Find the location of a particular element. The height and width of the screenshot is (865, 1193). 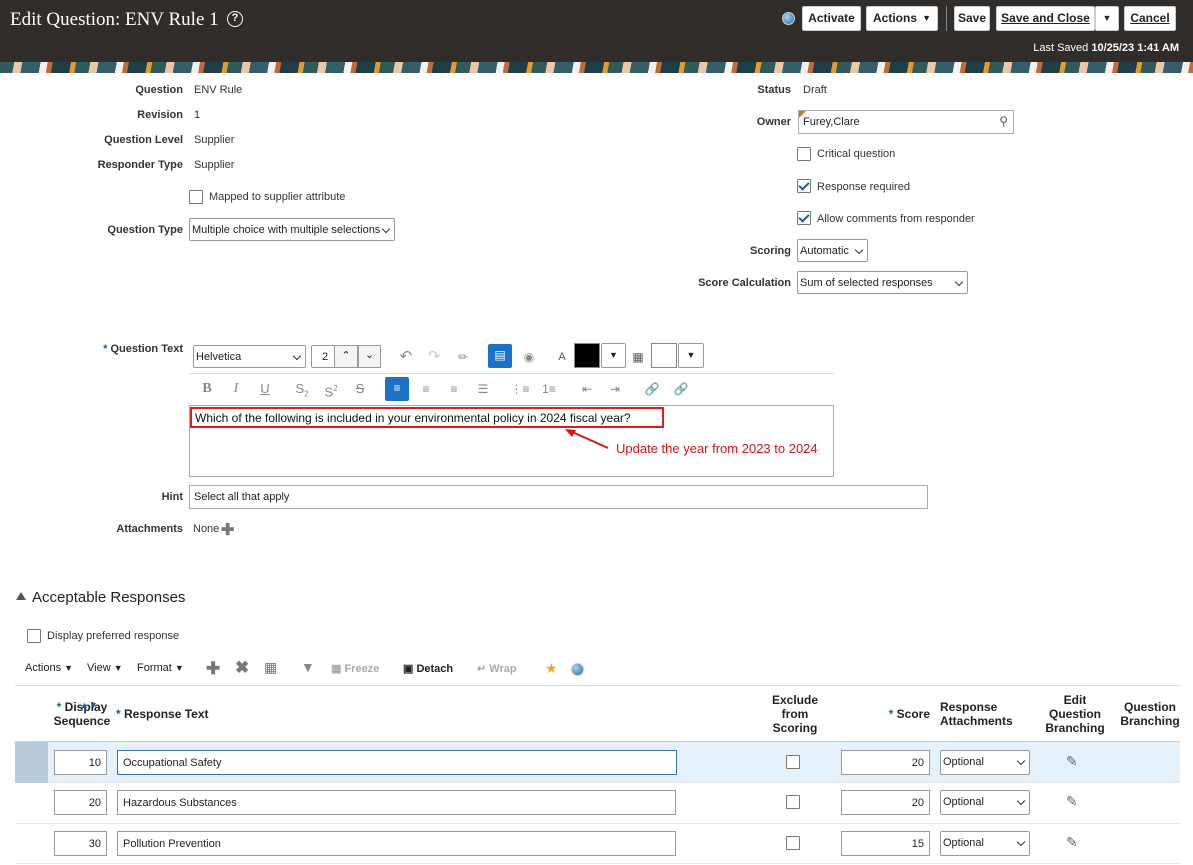

background-color-icon: ▦ is located at coordinates (638, 357).